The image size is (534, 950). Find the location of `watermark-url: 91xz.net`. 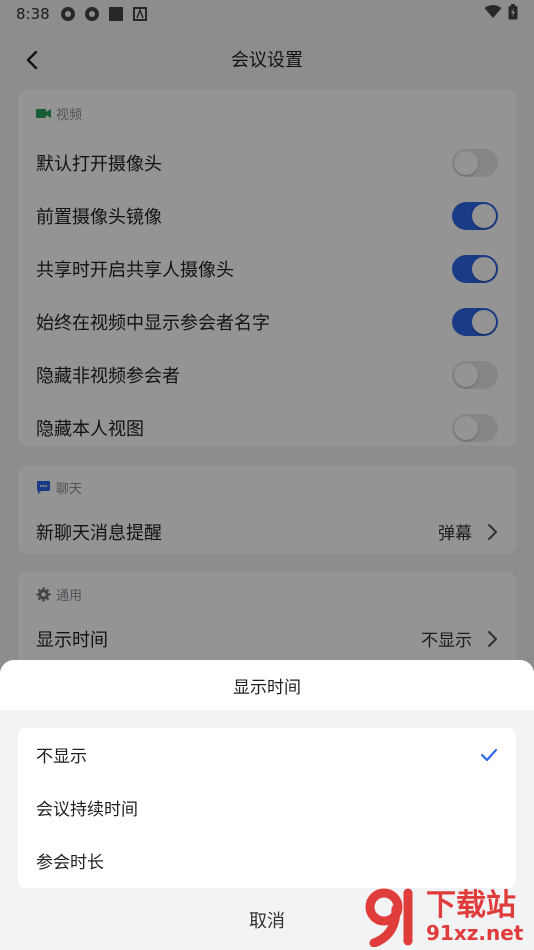

watermark-url: 91xz.net is located at coordinates (475, 933).